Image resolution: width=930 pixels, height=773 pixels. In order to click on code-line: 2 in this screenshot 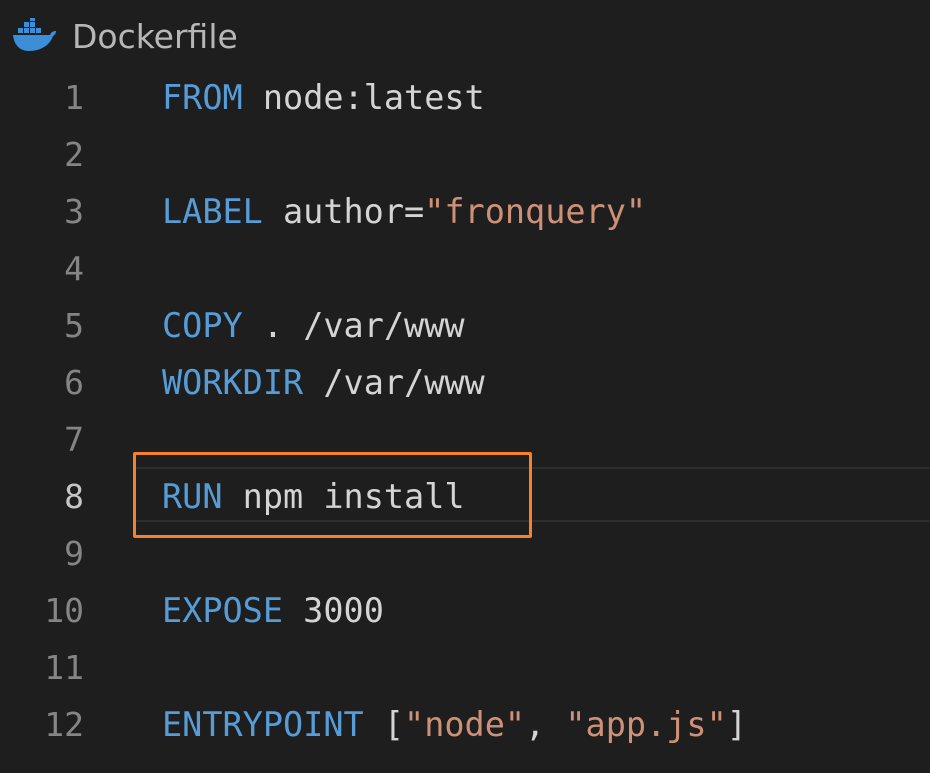, I will do `click(465, 154)`.